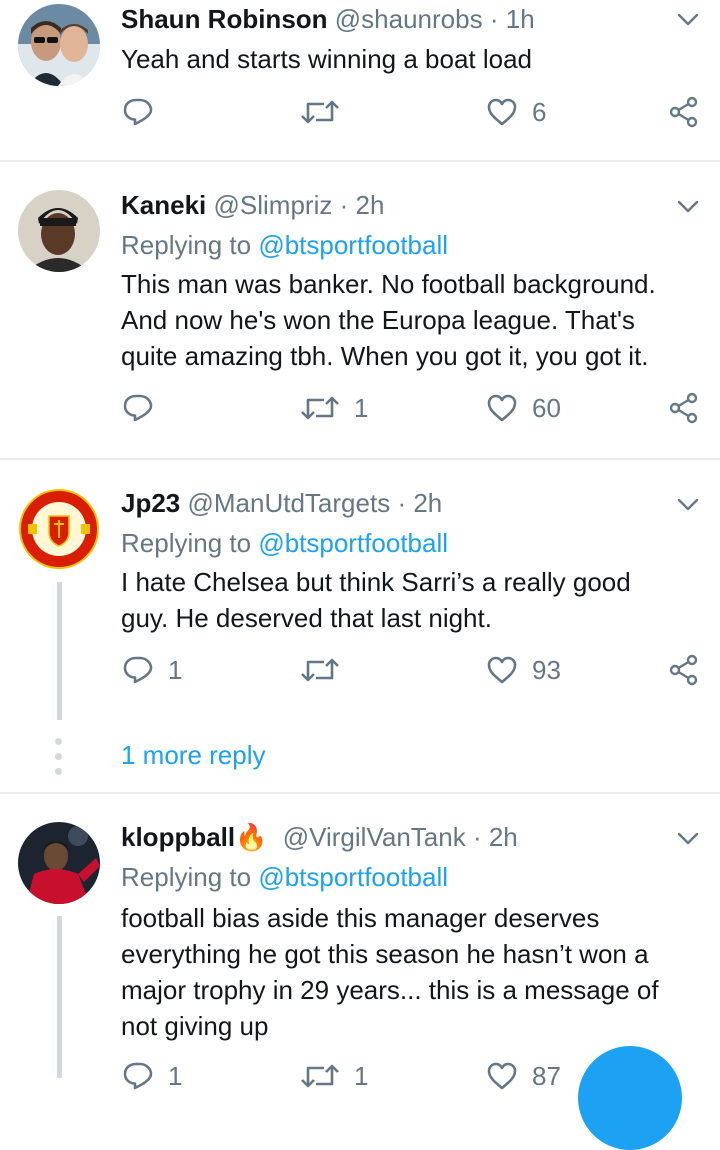 The width and height of the screenshot is (720, 1150). Describe the element at coordinates (251, 837) in the screenshot. I see `fire-emoji: 🔥` at that location.